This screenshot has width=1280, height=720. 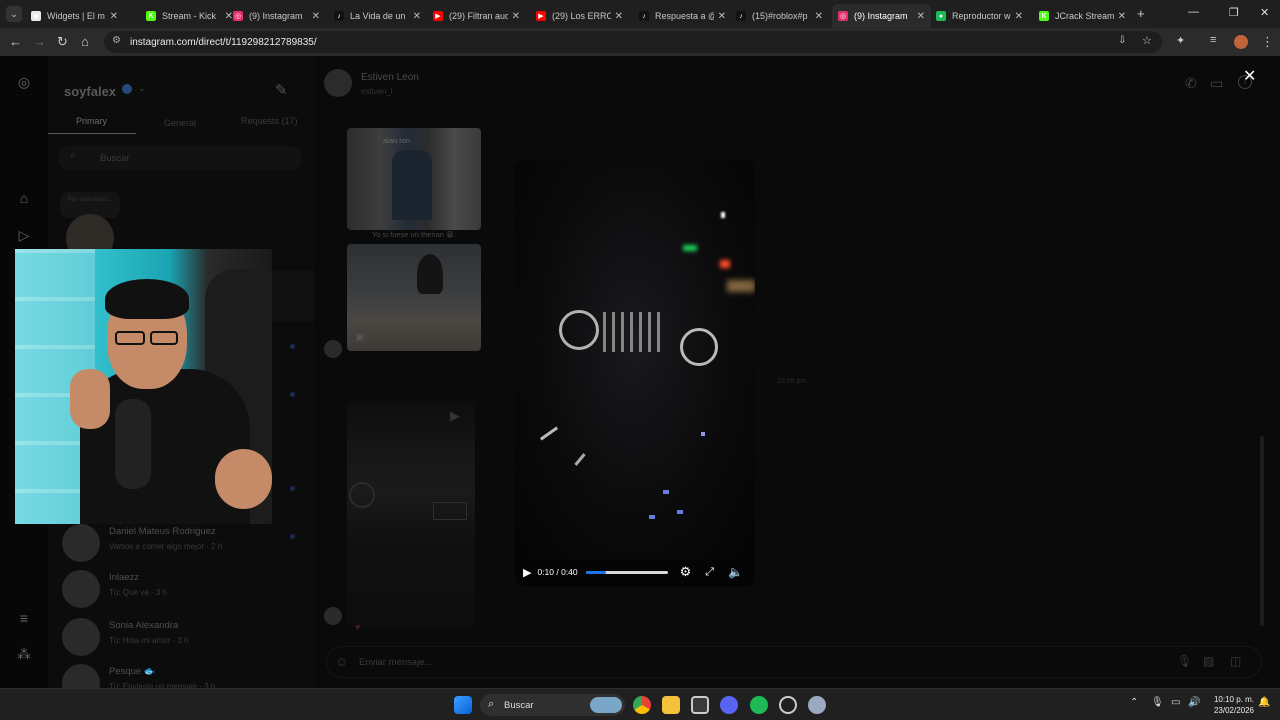 What do you see at coordinates (24, 655) in the screenshot?
I see `meta-apps-icon: ⁂` at bounding box center [24, 655].